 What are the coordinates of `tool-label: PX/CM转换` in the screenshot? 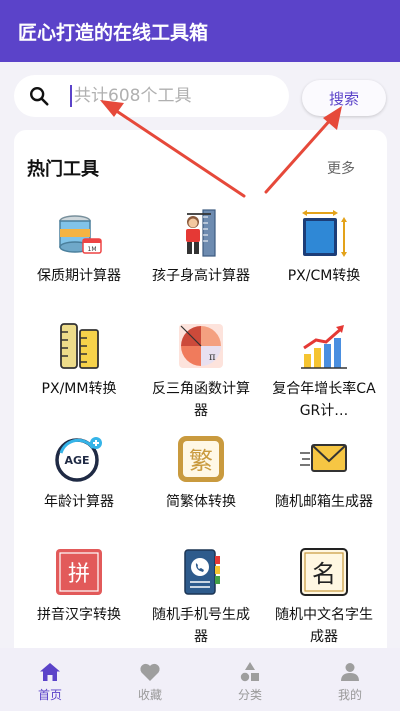 It's located at (324, 276).